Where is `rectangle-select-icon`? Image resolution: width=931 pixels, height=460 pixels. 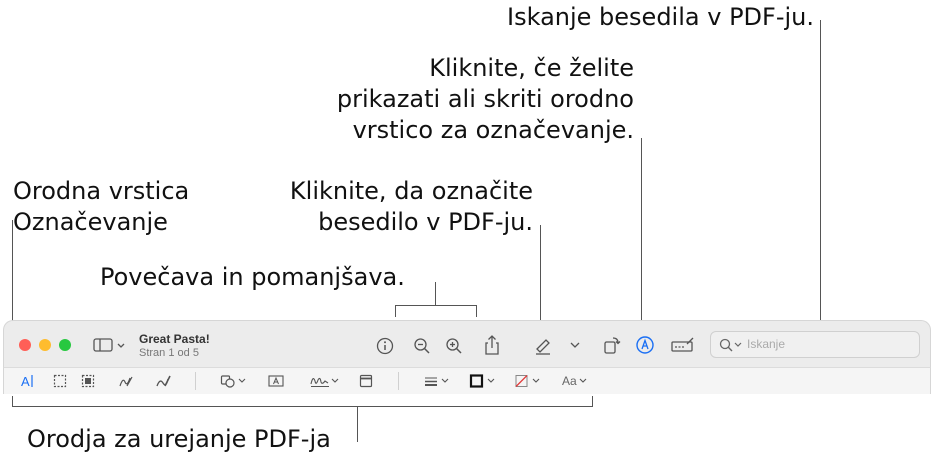 rectangle-select-icon is located at coordinates (60, 381).